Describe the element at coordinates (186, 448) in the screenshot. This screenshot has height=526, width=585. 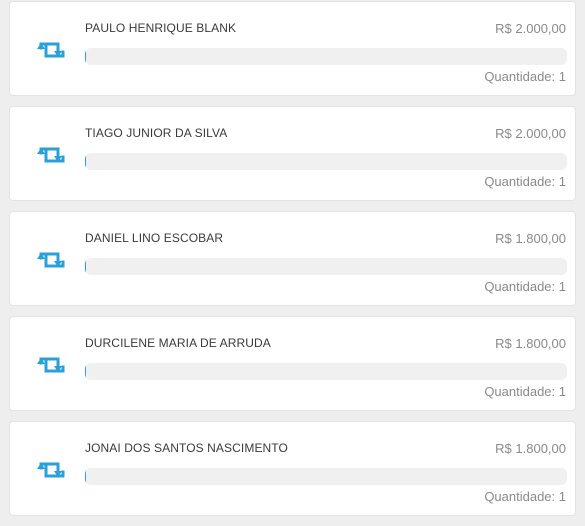
I see `participant-name: JONAI DOS SANTOS NASCIMENTO` at that location.